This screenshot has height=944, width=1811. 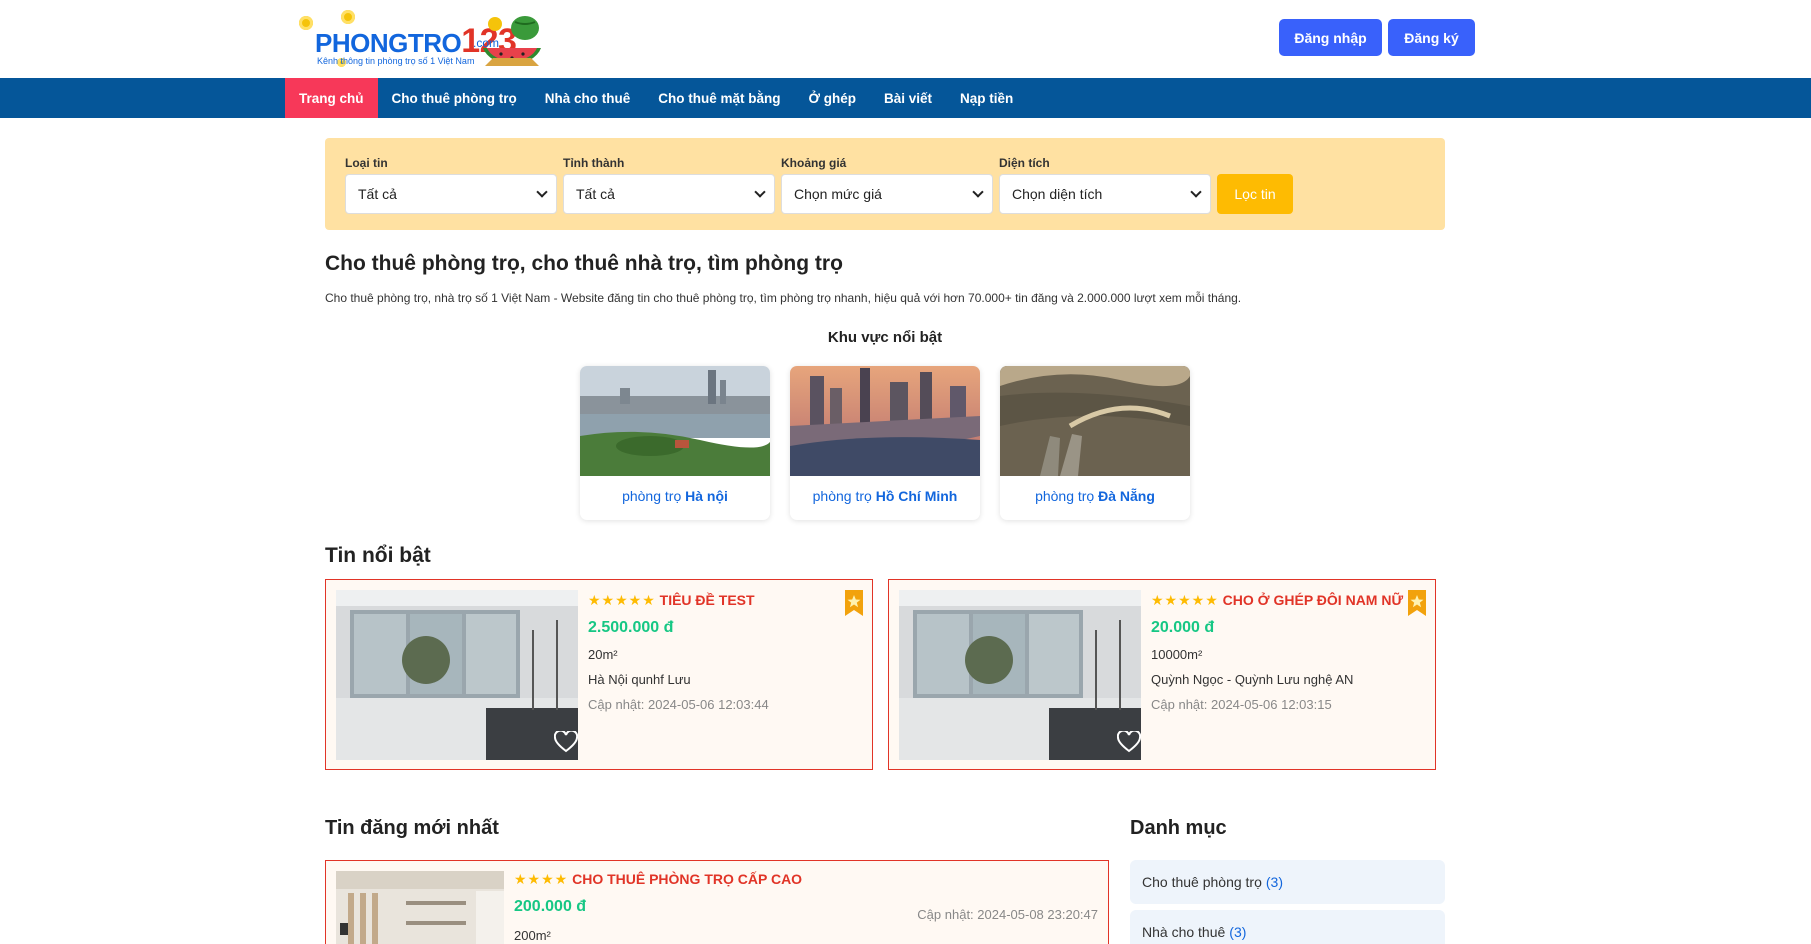 I want to click on filter-type-value: Tất cả, so click(x=377, y=194).